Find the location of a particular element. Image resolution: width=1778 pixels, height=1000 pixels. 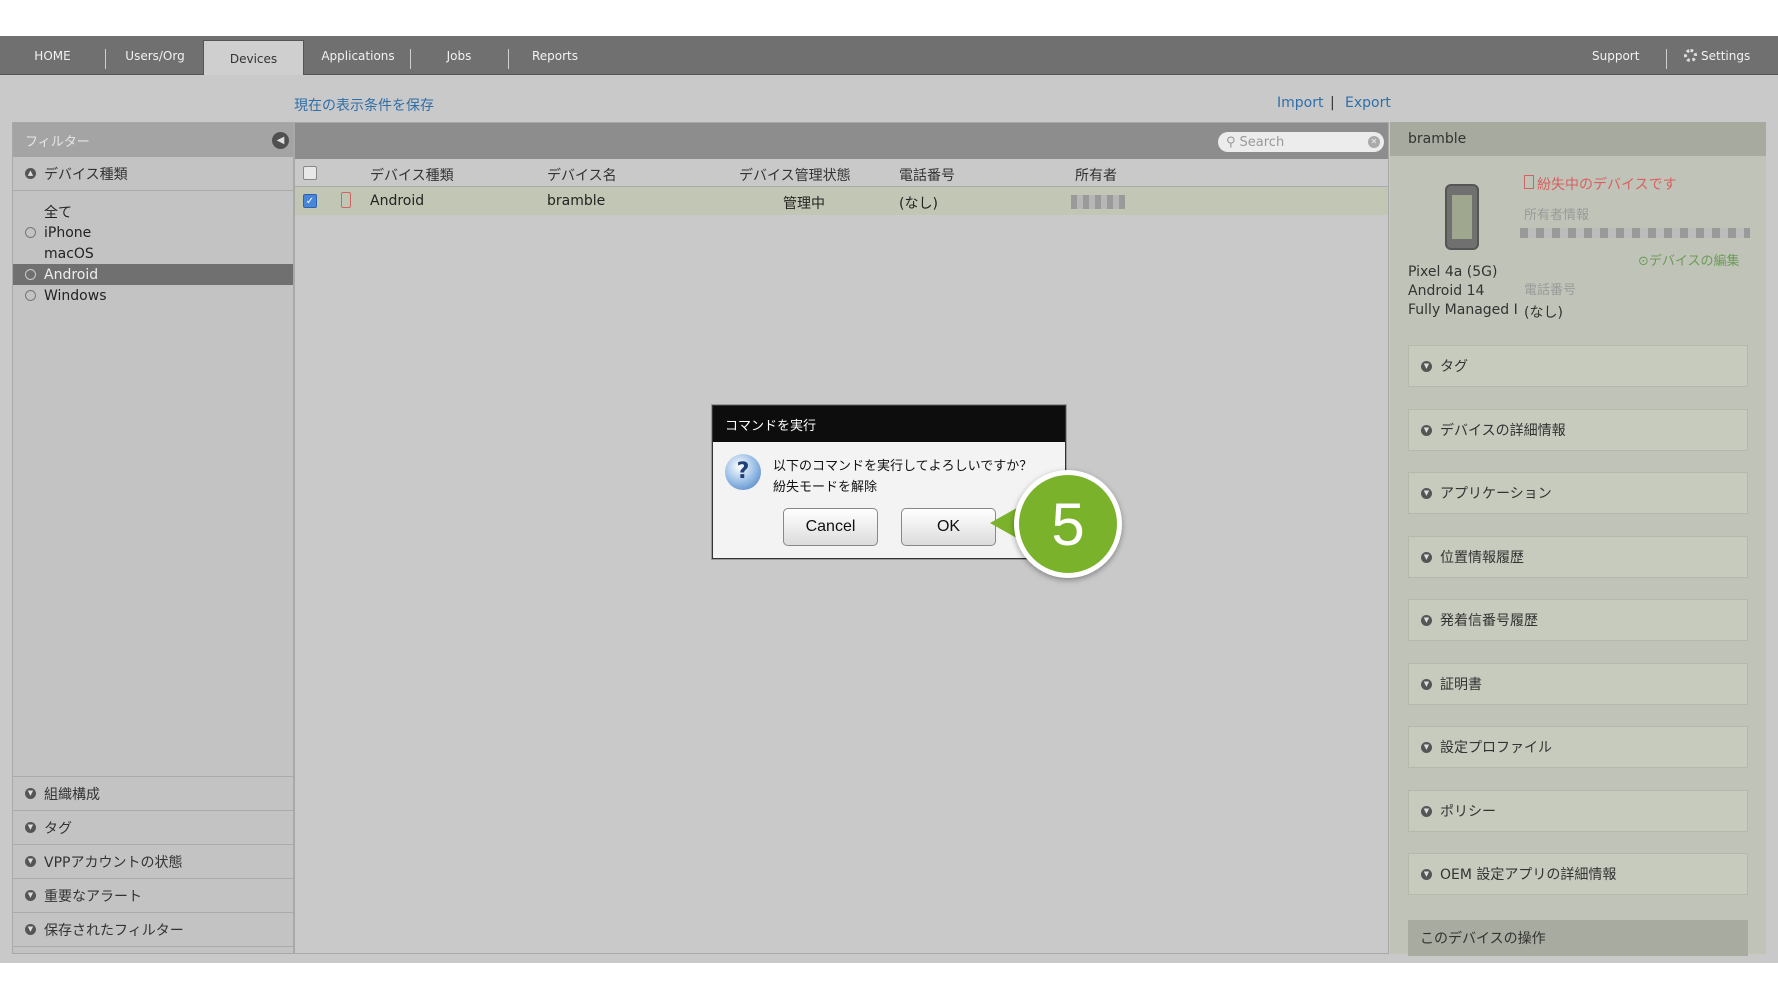

col-owner: 所有者 is located at coordinates (1096, 175).